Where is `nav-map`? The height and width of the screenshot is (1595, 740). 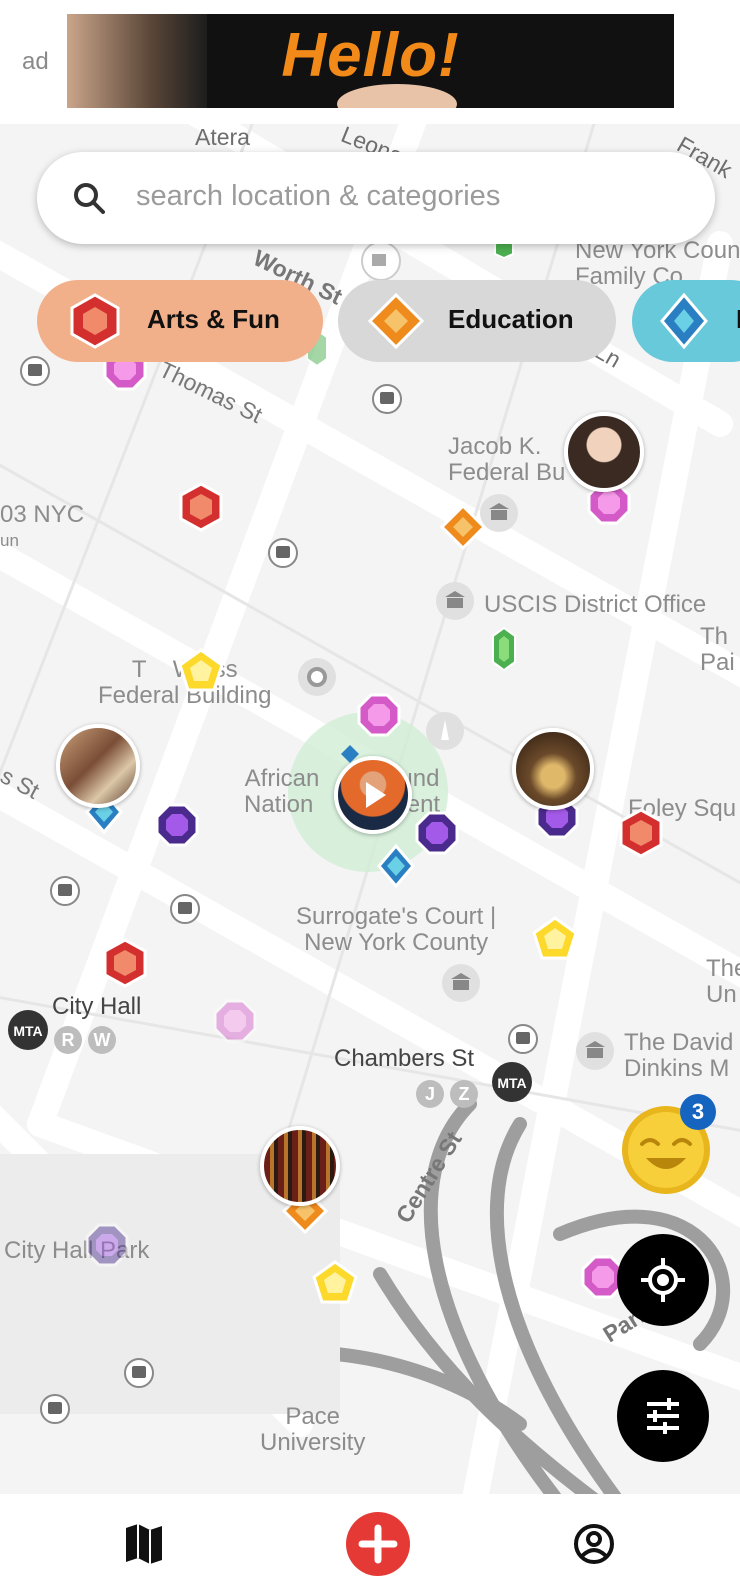
nav-map is located at coordinates (144, 1544).